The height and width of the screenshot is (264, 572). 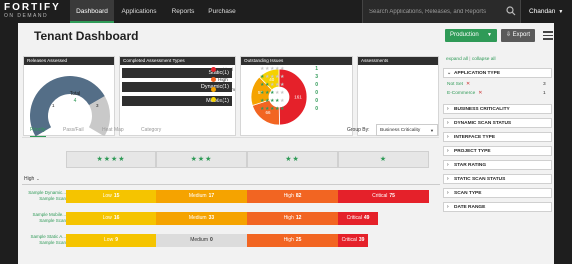 I want to click on search-input, so click(x=434, y=11).